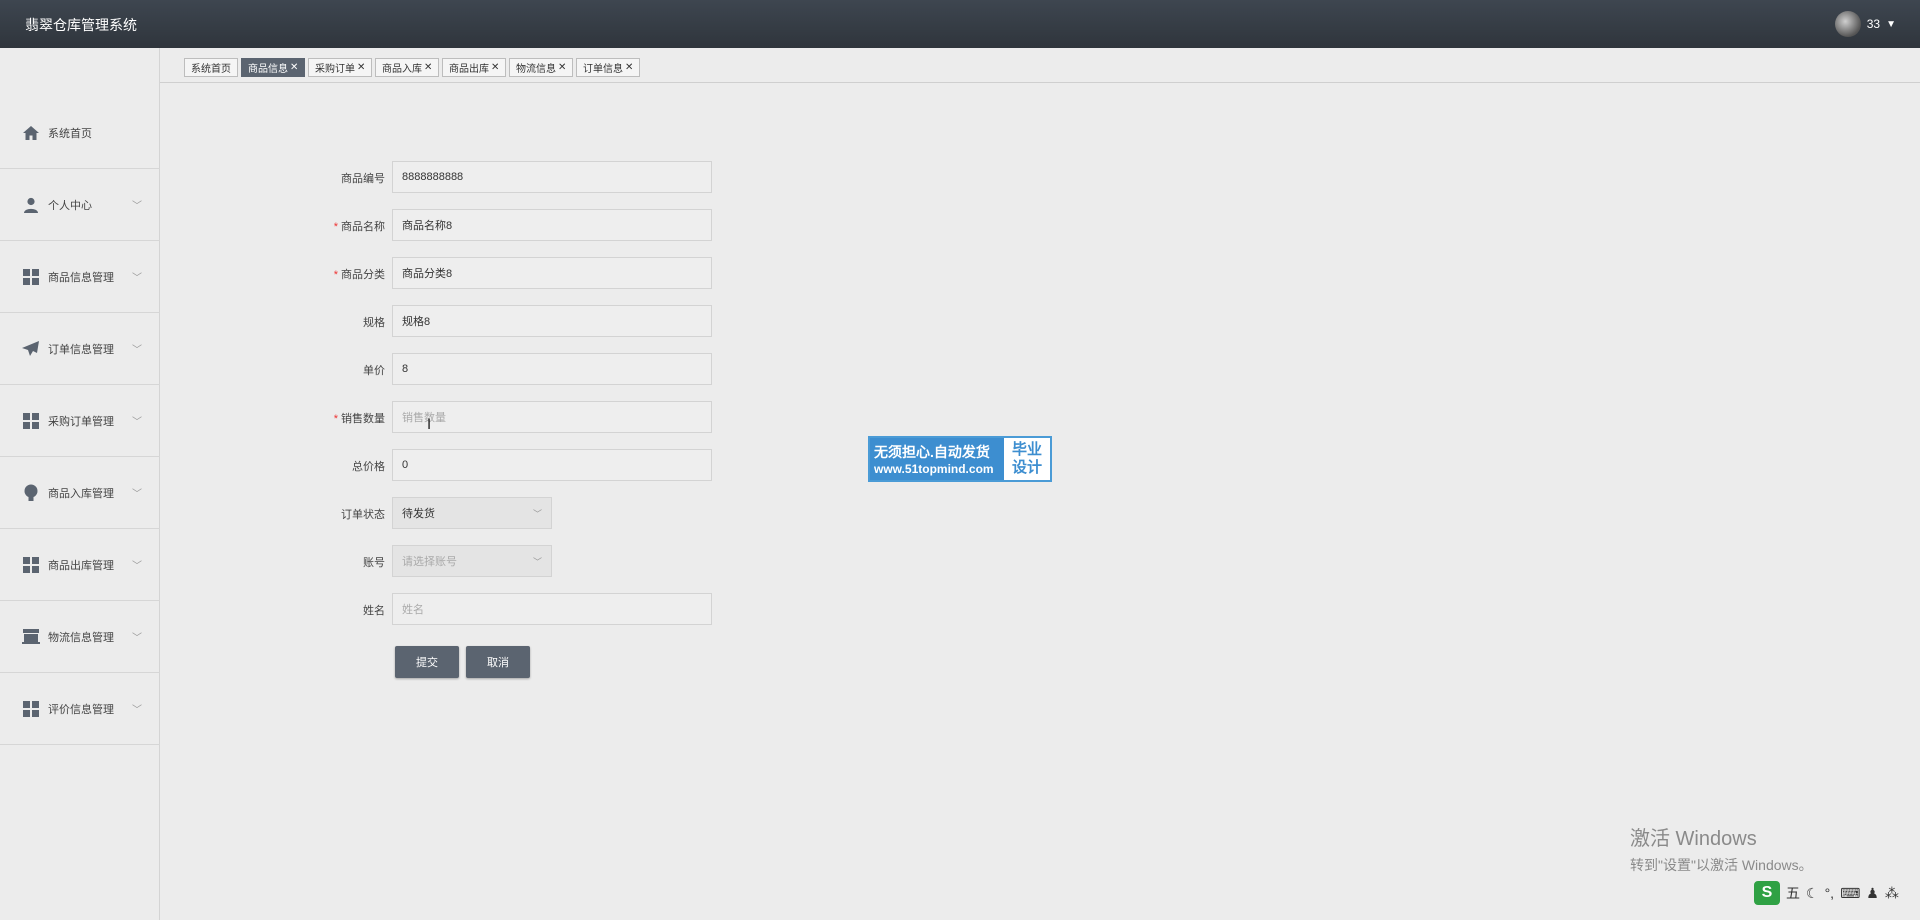 This screenshot has height=920, width=1920. What do you see at coordinates (80, 133) in the screenshot?
I see `sidebar-item-home: 系统首页` at bounding box center [80, 133].